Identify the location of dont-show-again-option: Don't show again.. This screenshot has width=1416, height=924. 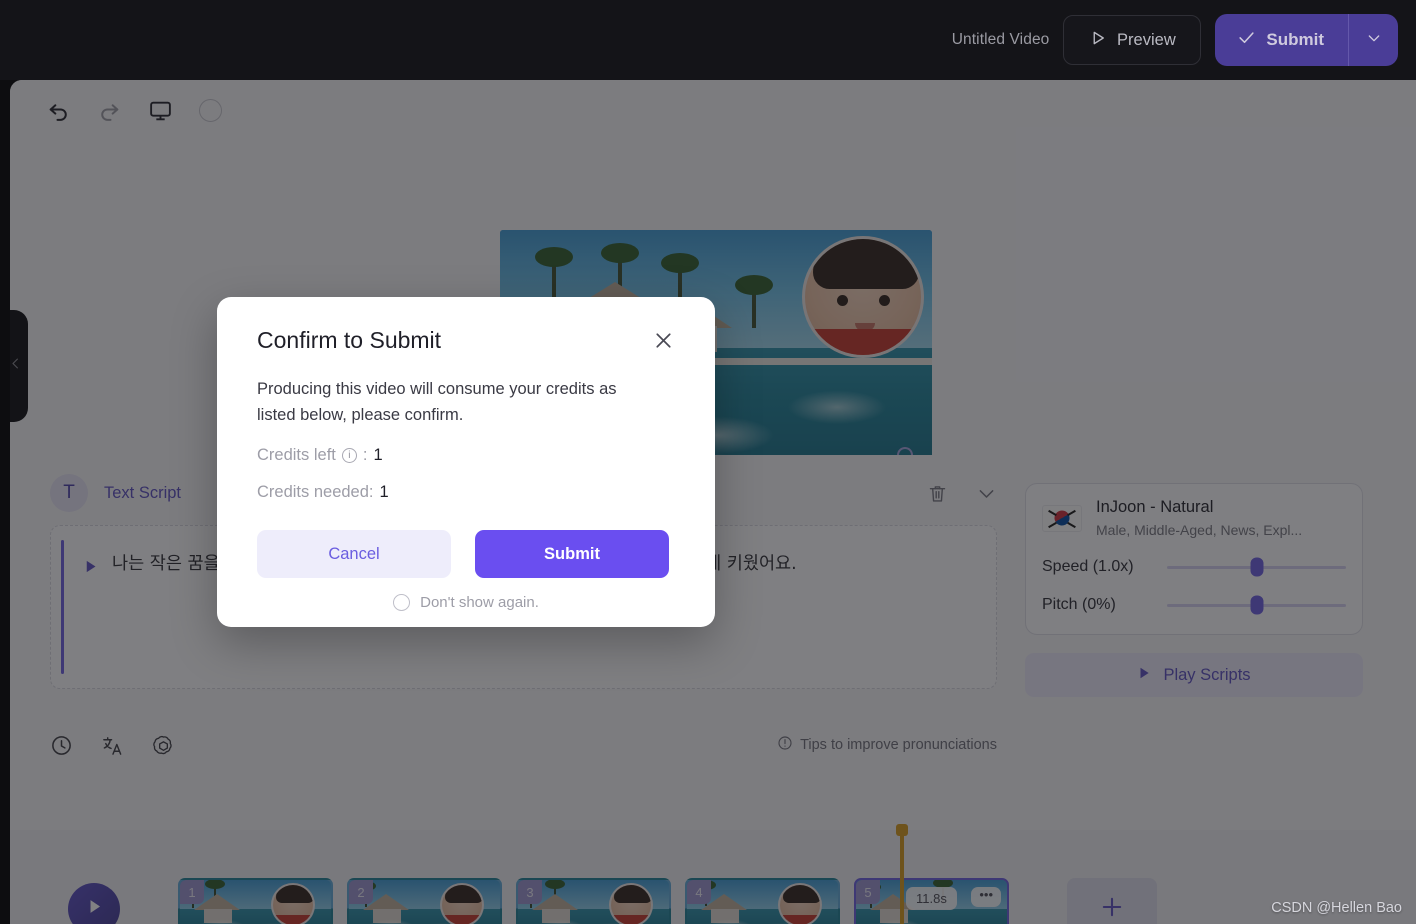
(466, 602).